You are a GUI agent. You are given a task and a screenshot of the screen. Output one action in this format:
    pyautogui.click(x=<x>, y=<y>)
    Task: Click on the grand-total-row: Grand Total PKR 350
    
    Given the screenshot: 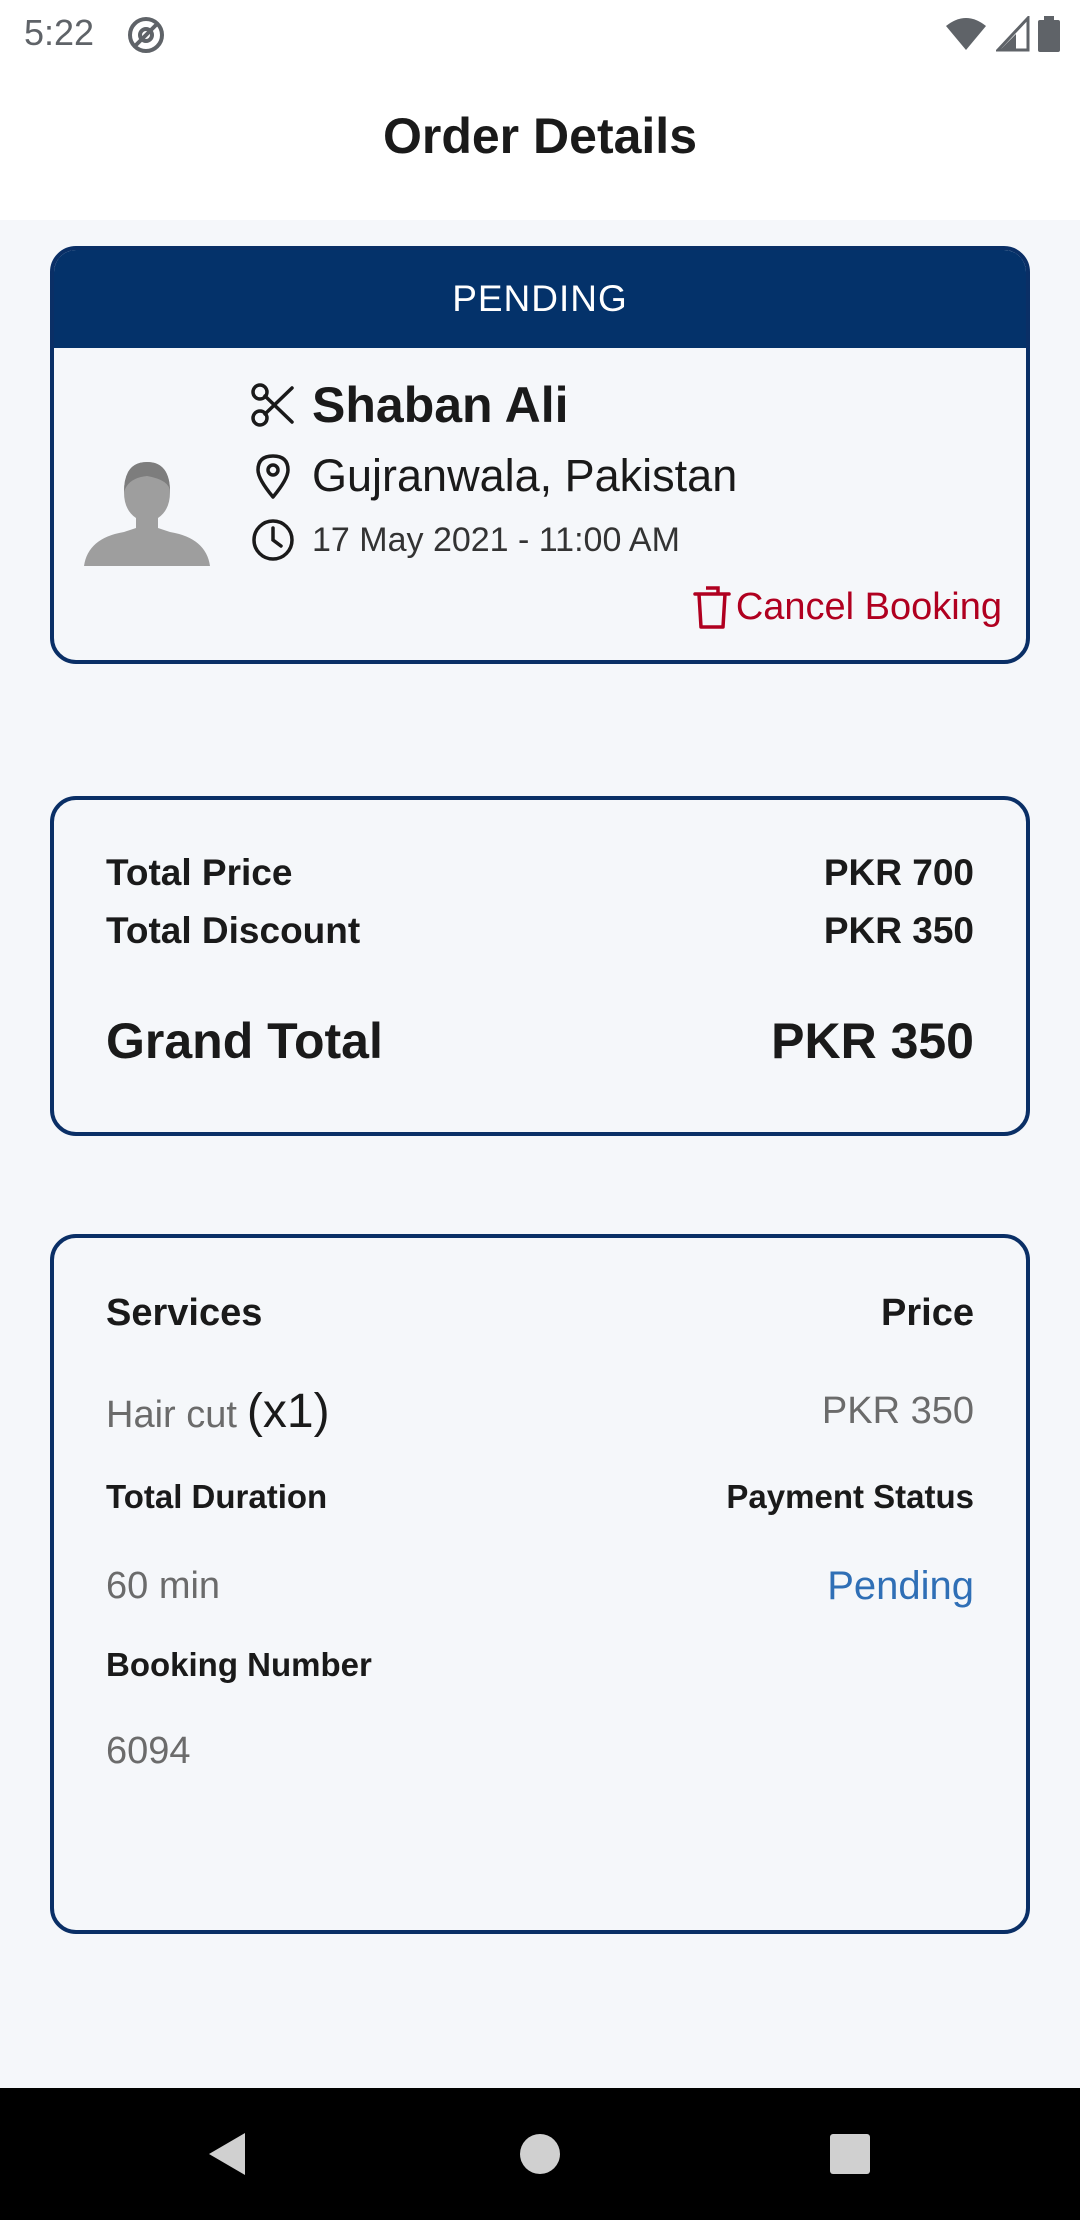 What is the action you would take?
    pyautogui.click(x=540, y=1041)
    